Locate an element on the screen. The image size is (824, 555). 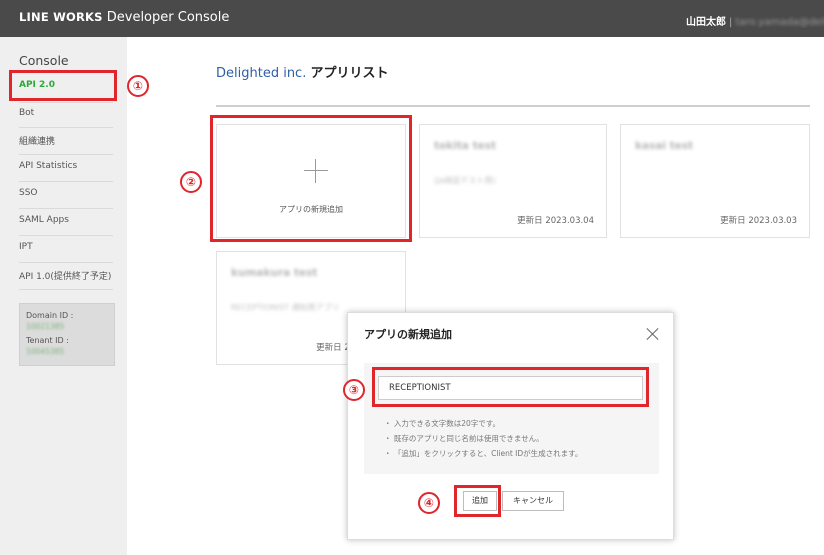
user-email: taro.yamada@delighted is located at coordinates (779, 22).